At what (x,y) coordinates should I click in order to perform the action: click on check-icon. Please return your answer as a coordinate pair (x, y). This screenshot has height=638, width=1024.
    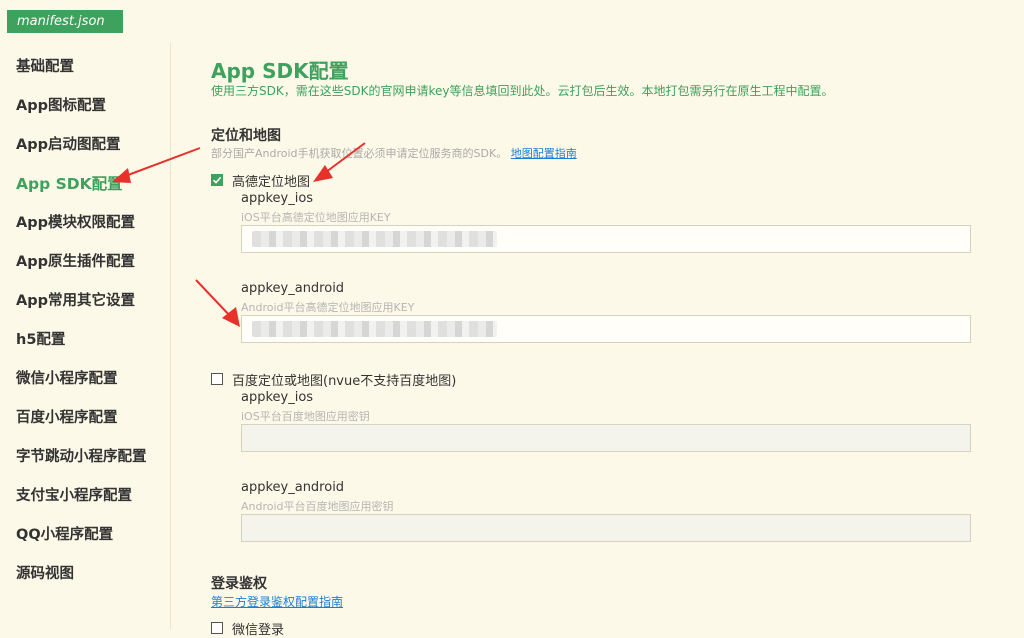
    Looking at the image, I should click on (217, 180).